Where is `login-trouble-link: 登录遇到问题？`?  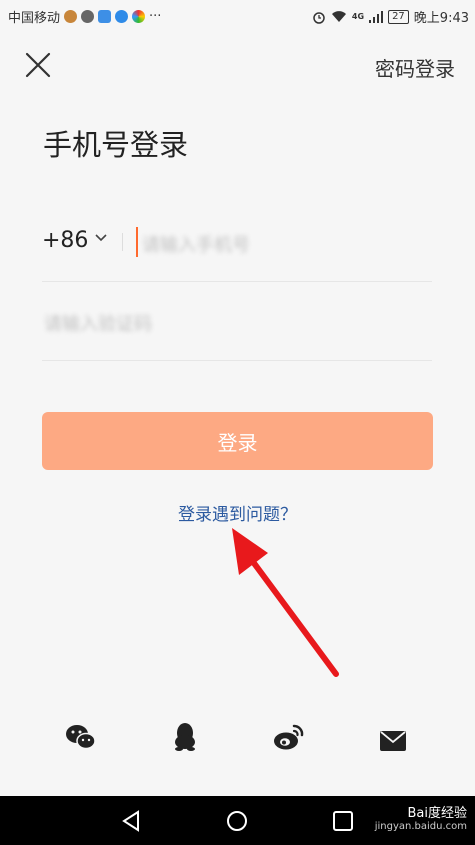 login-trouble-link: 登录遇到问题？ is located at coordinates (237, 512).